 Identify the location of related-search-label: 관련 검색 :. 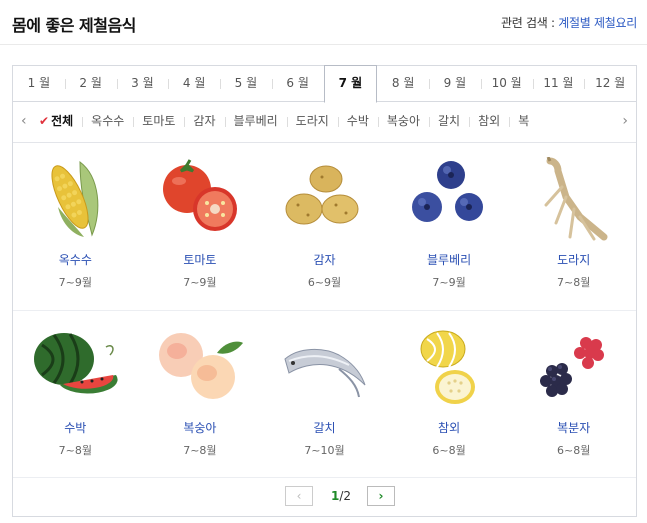
(530, 23).